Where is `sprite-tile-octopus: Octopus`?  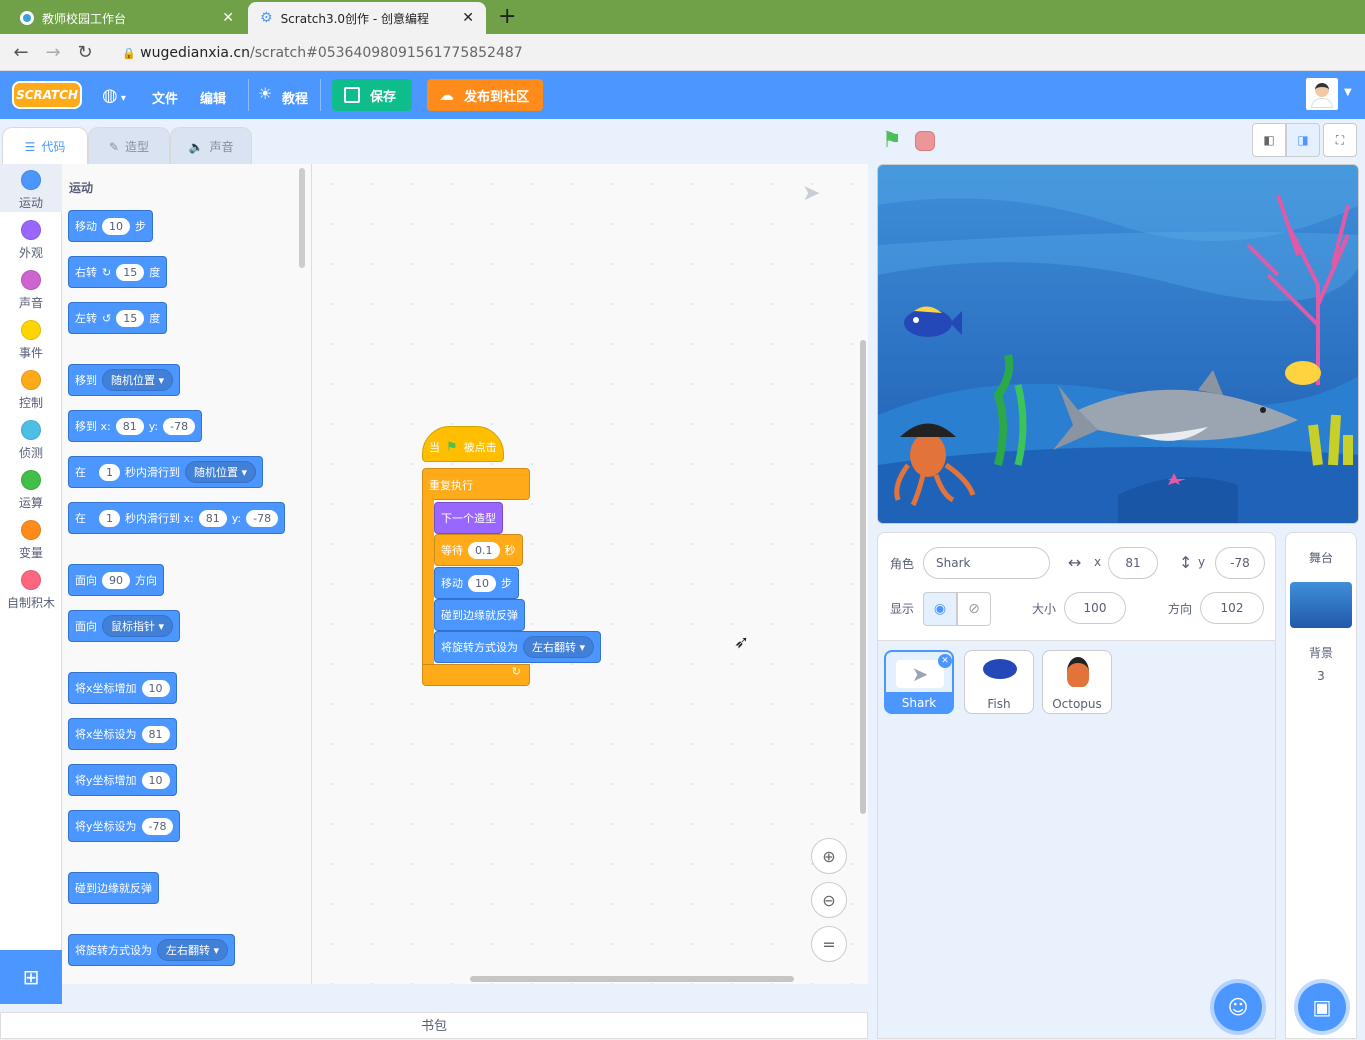
sprite-tile-octopus: Octopus is located at coordinates (1077, 682).